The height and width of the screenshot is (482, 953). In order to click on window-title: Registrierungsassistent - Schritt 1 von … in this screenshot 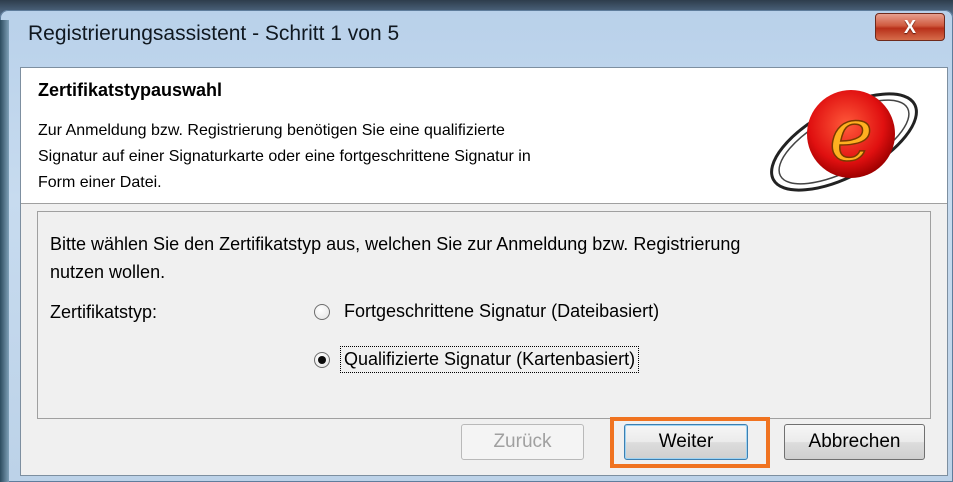, I will do `click(214, 33)`.